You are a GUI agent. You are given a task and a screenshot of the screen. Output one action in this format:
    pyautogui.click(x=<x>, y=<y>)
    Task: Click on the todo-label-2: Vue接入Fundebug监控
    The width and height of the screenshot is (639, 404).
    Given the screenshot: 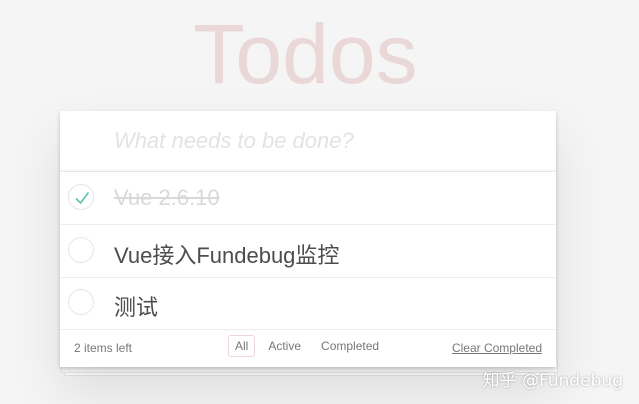 What is the action you would take?
    pyautogui.click(x=226, y=254)
    